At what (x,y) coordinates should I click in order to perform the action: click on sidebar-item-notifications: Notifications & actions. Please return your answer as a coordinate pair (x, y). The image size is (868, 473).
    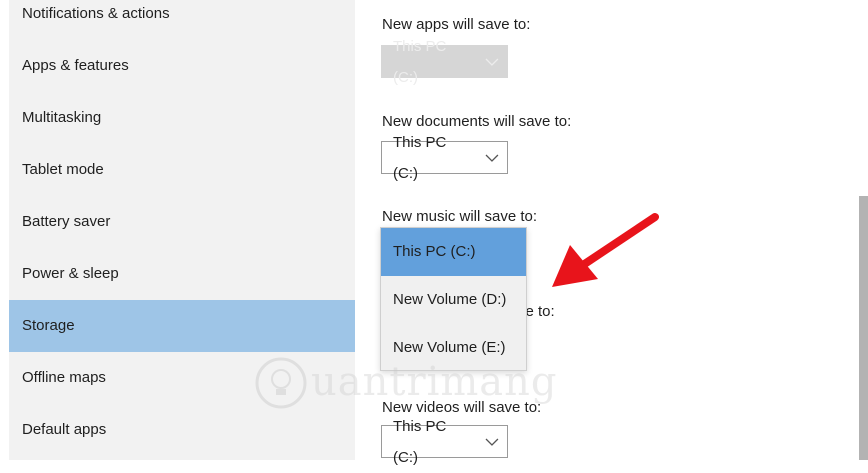
    Looking at the image, I should click on (182, 20).